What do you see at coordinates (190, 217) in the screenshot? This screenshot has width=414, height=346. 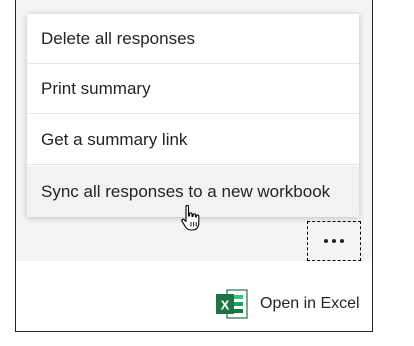 I see `hand-pointer-icon` at bounding box center [190, 217].